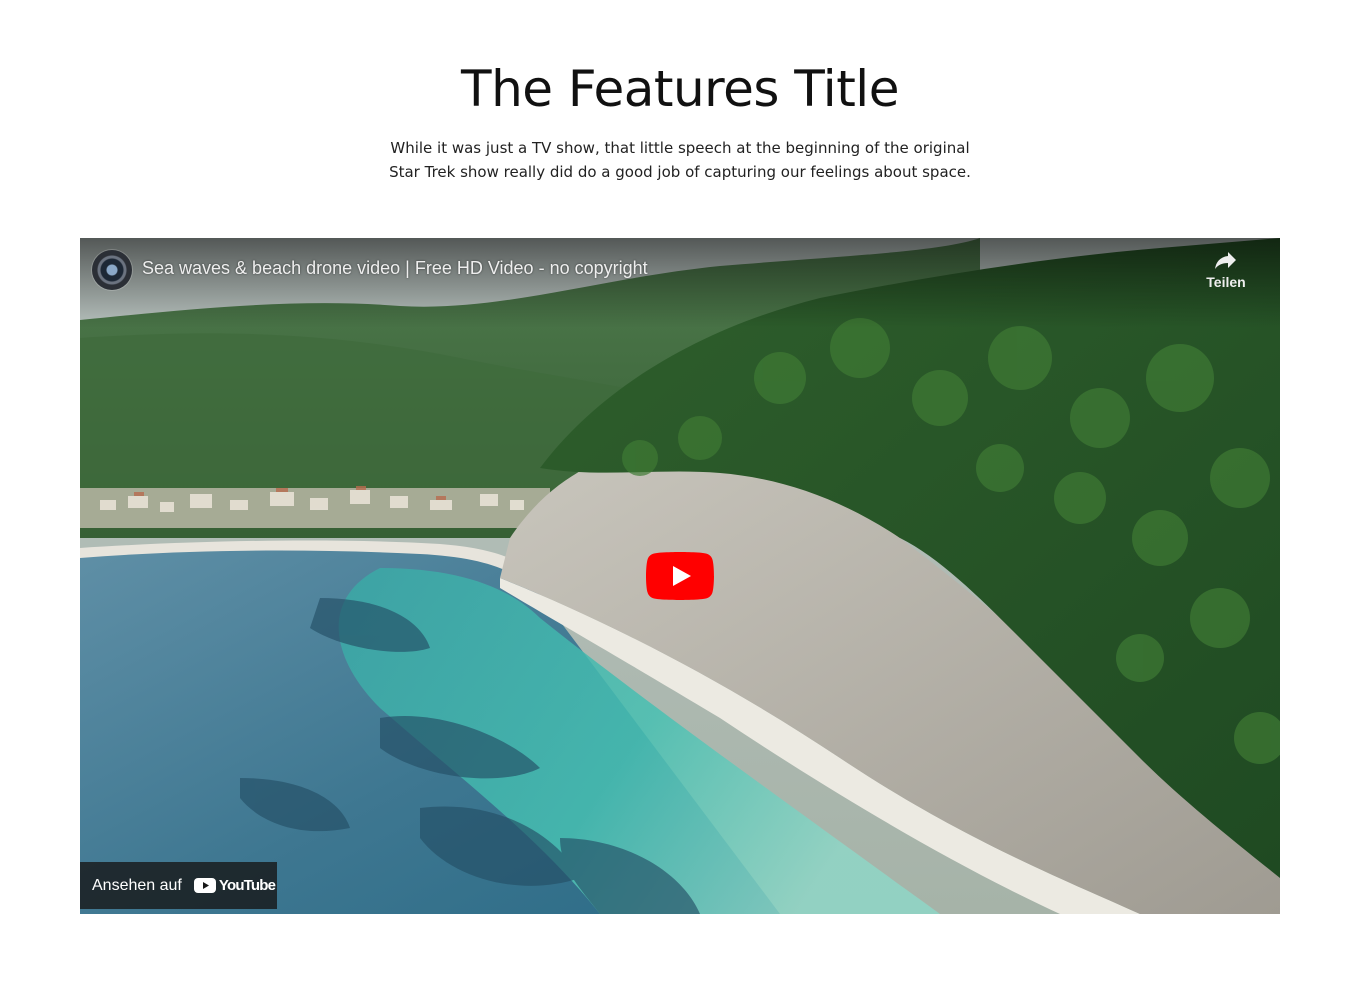 This screenshot has width=1360, height=986. Describe the element at coordinates (112, 270) in the screenshot. I see `channel-avatar` at that location.